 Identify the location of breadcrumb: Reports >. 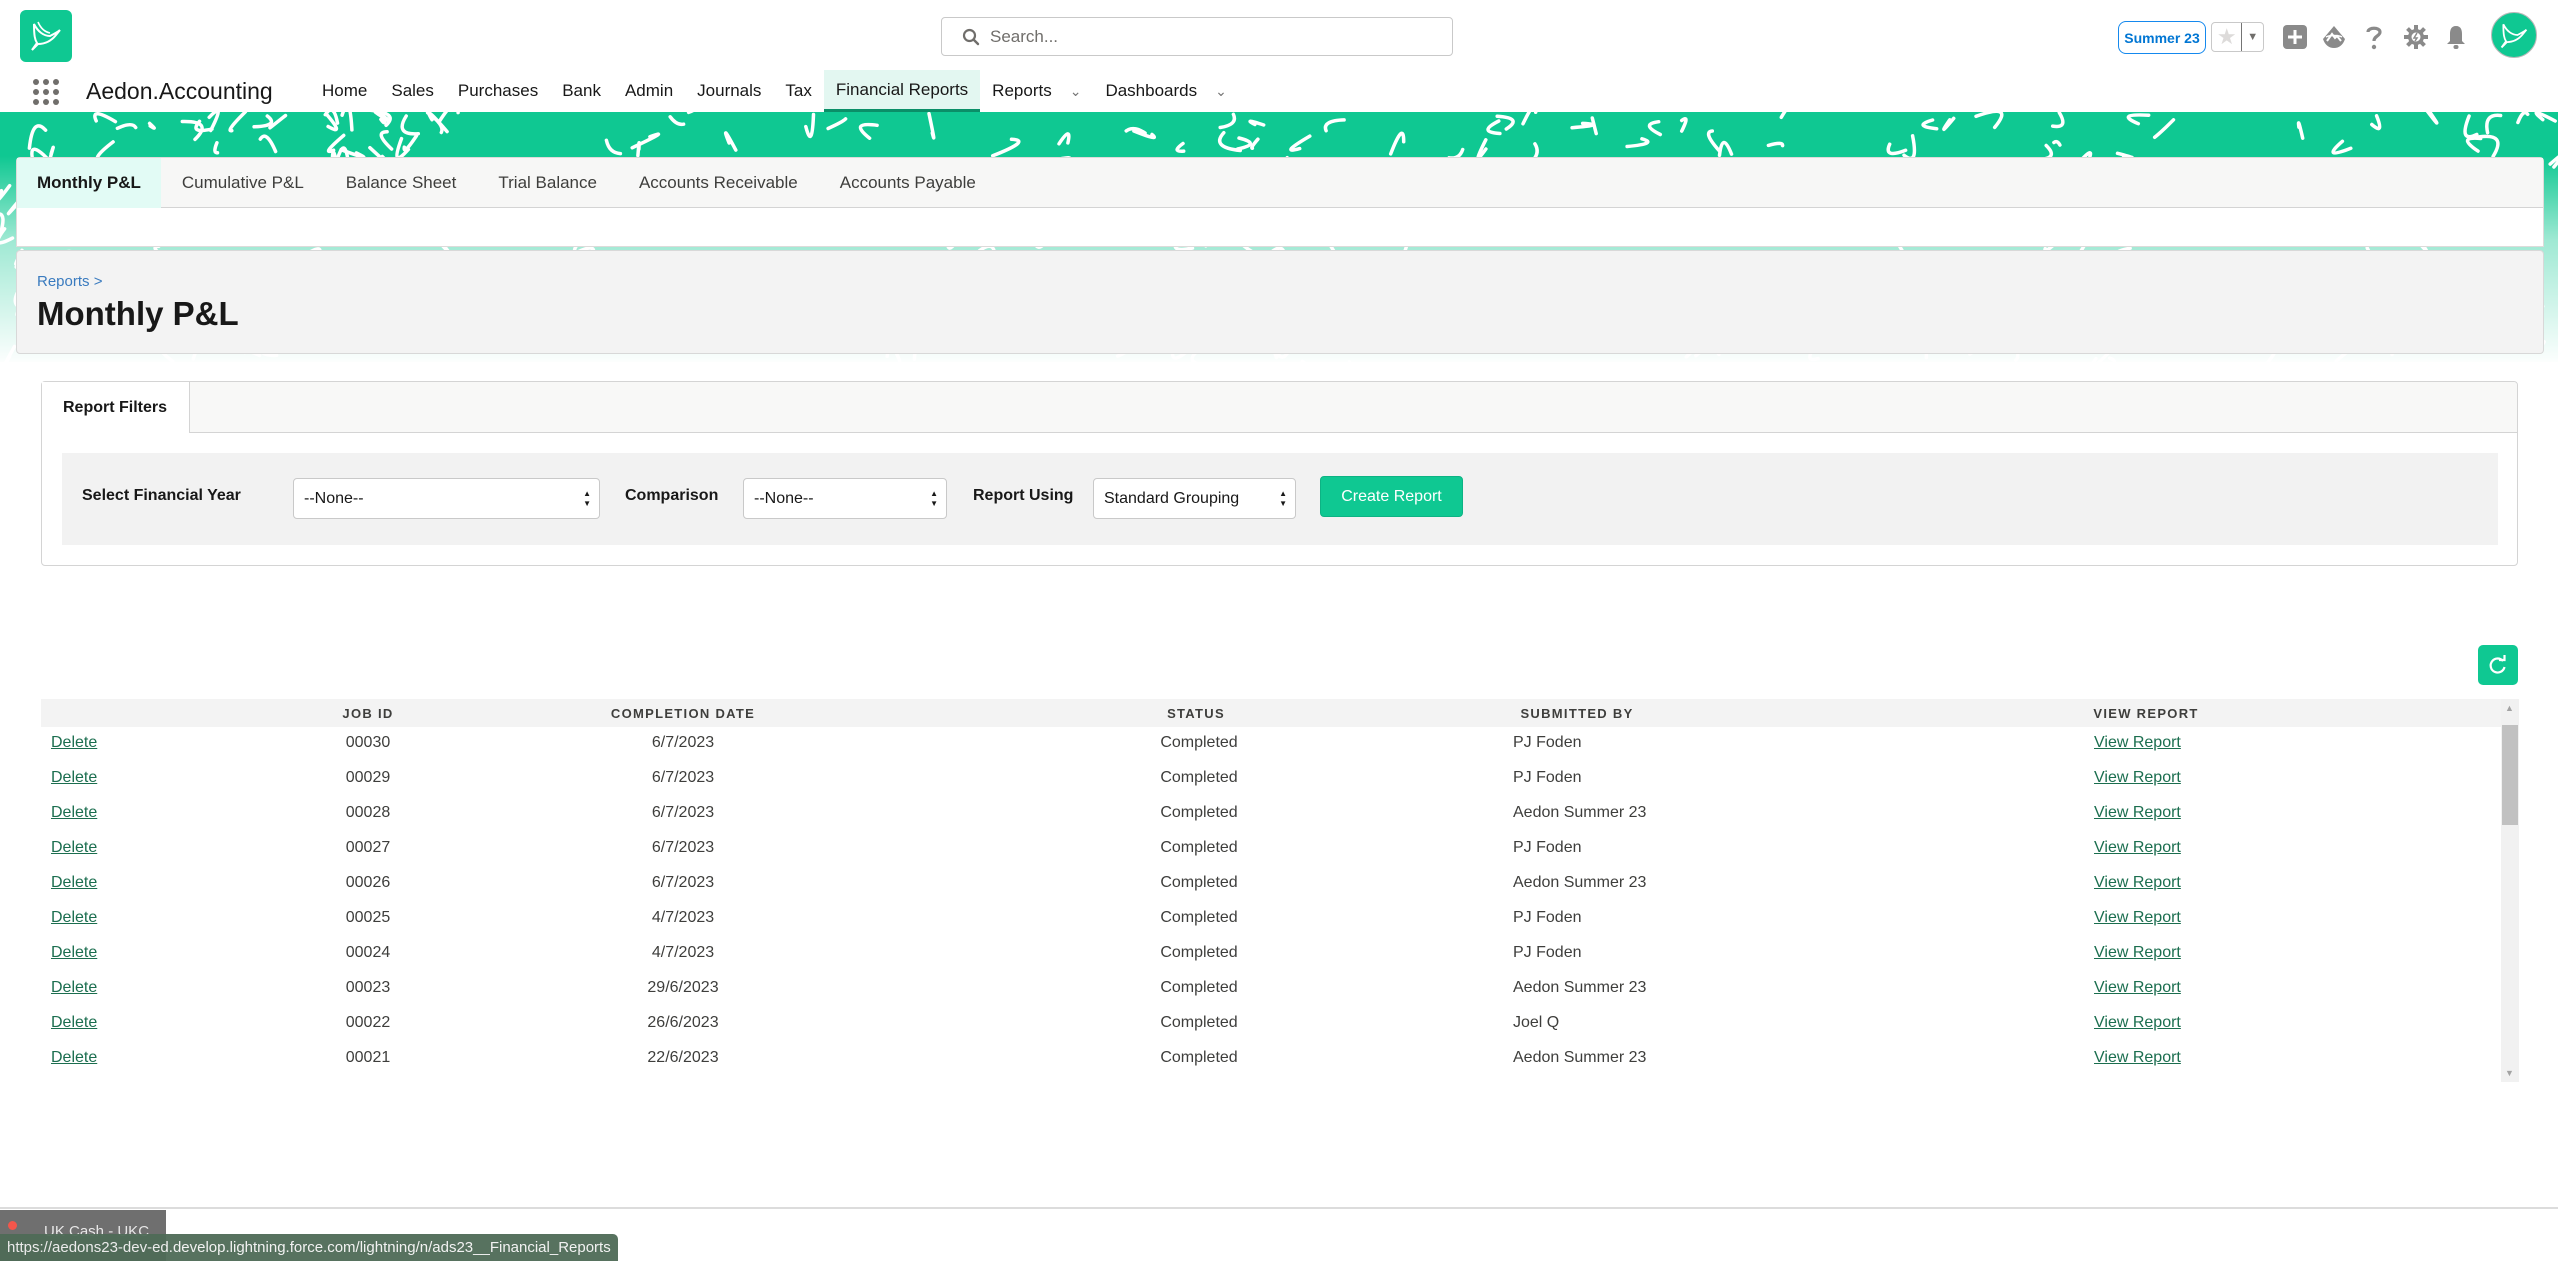
(69, 281).